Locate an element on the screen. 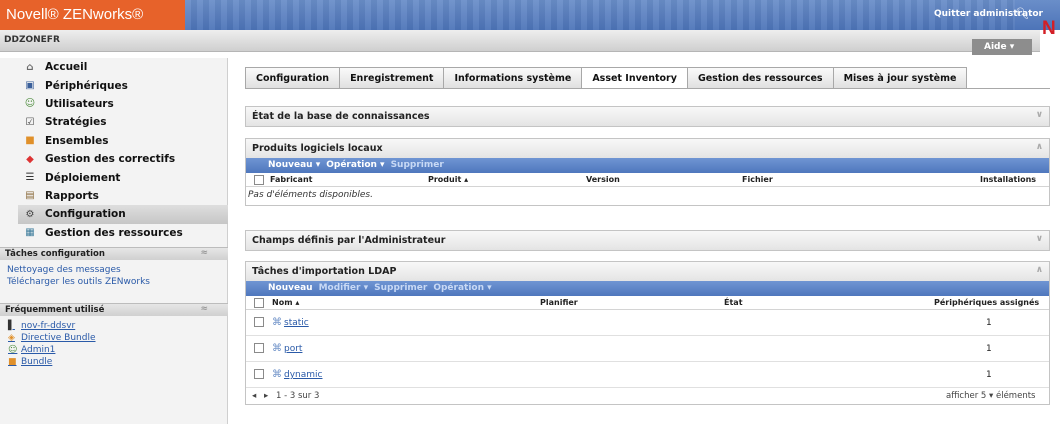  col-fabricant: Fabricant is located at coordinates (291, 179).